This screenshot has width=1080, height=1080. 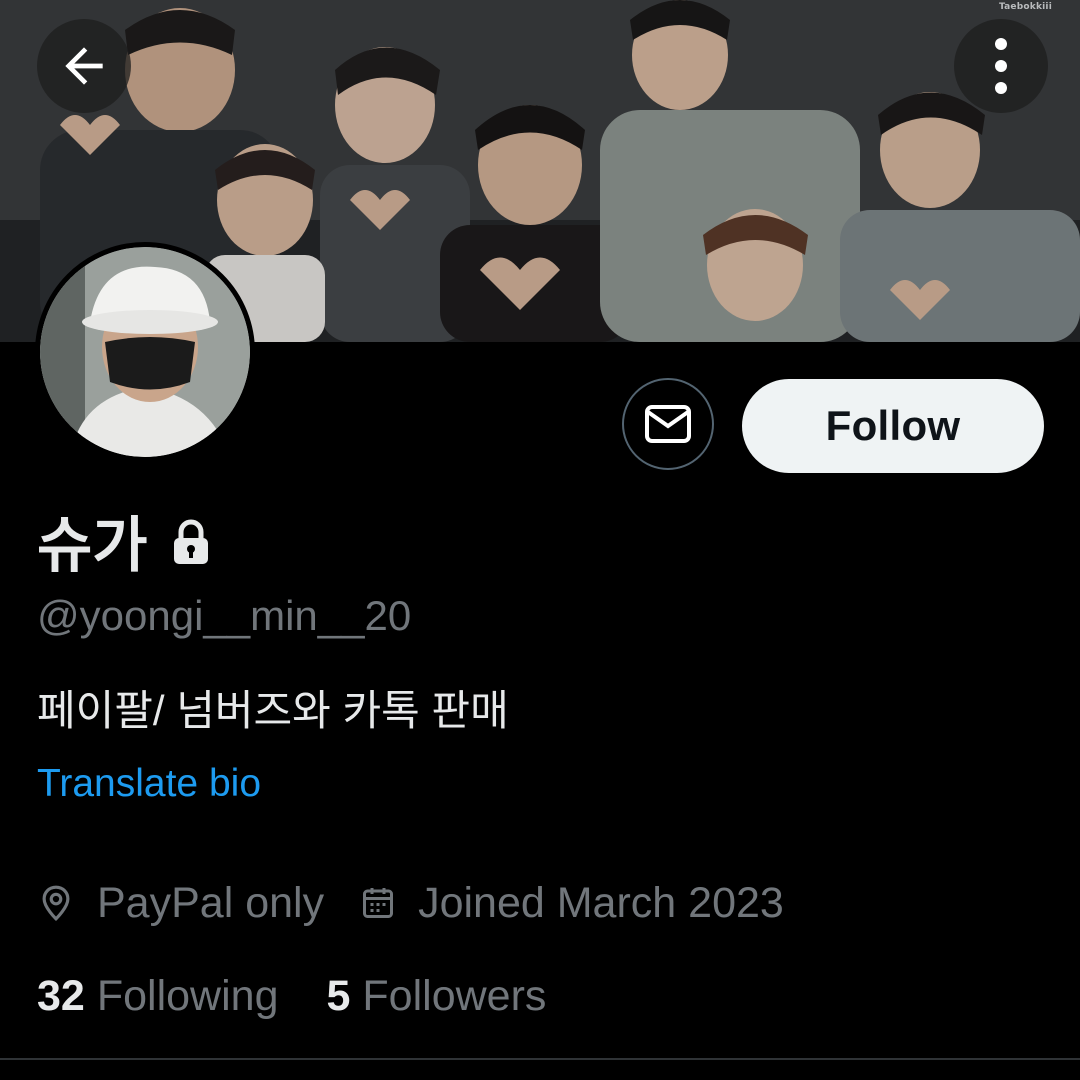 What do you see at coordinates (291, 996) in the screenshot?
I see `follow-stats: 32 Following 5 Followers` at bounding box center [291, 996].